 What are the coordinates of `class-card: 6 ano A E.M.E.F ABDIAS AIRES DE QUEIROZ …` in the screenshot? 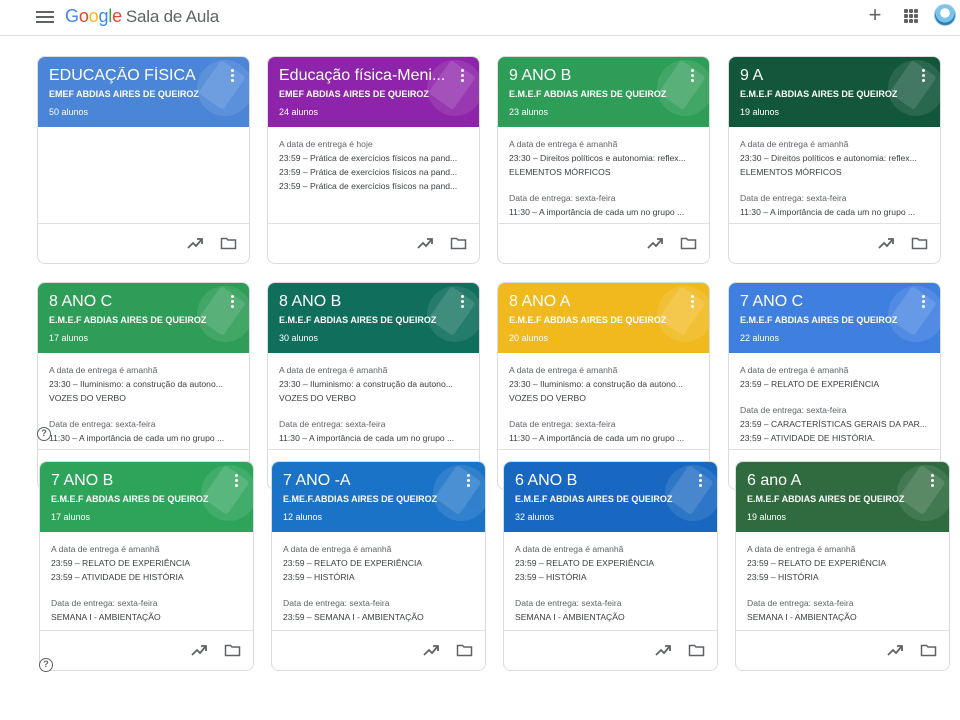 It's located at (842, 566).